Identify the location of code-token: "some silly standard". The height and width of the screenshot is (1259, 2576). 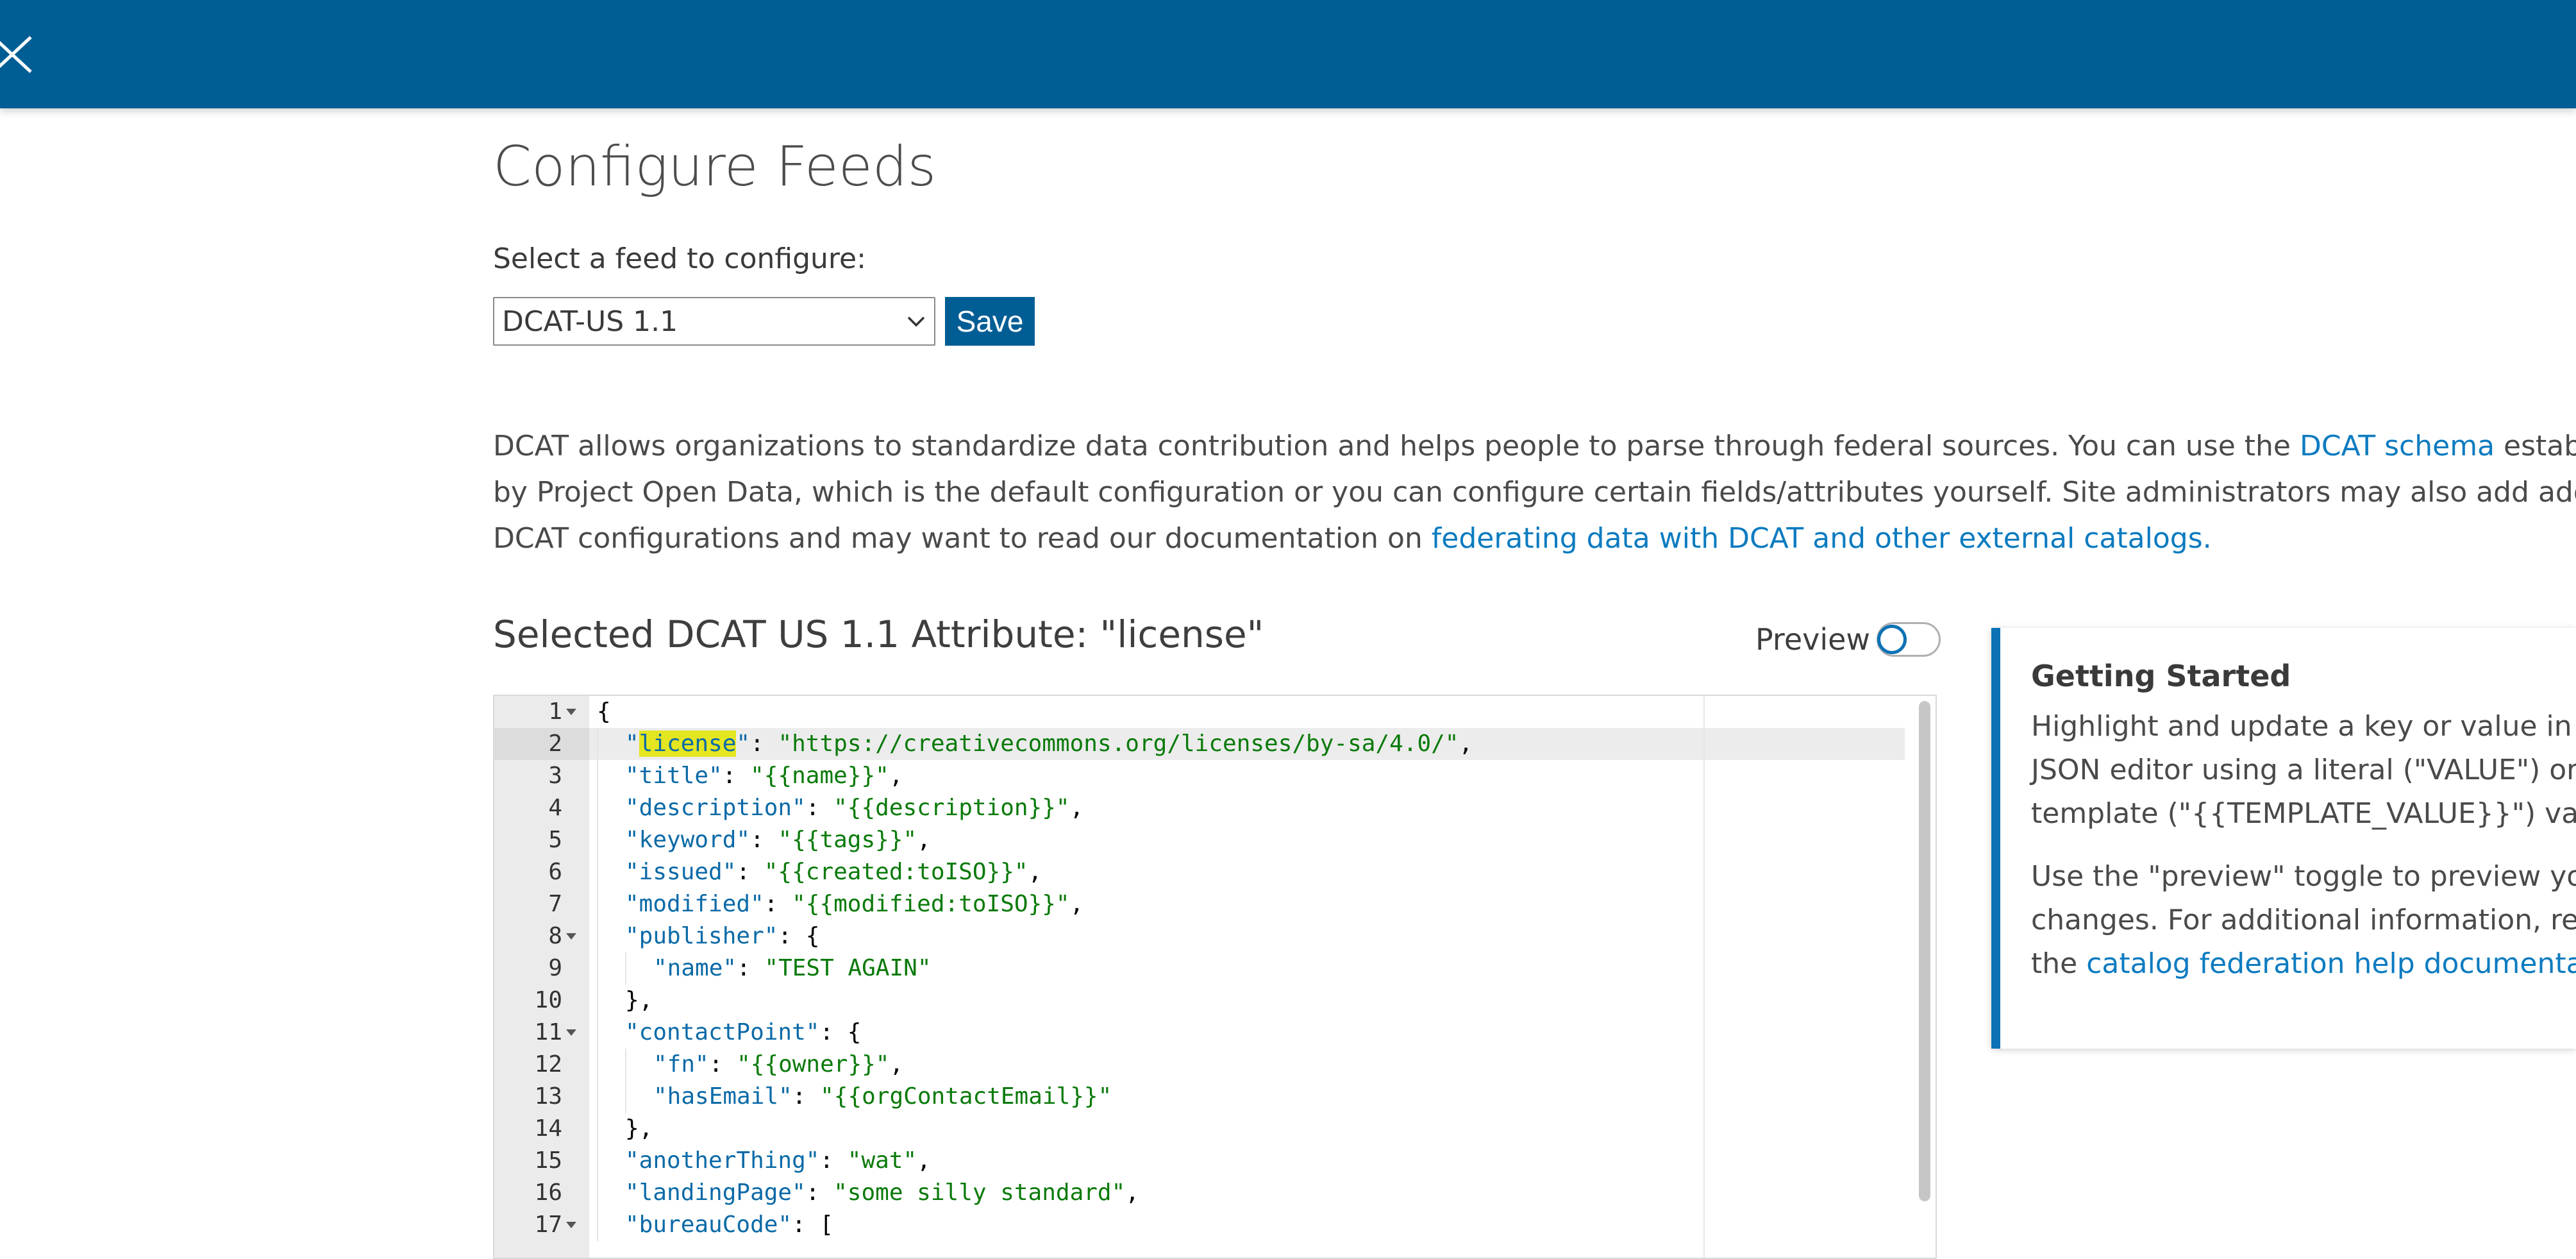
(979, 1192).